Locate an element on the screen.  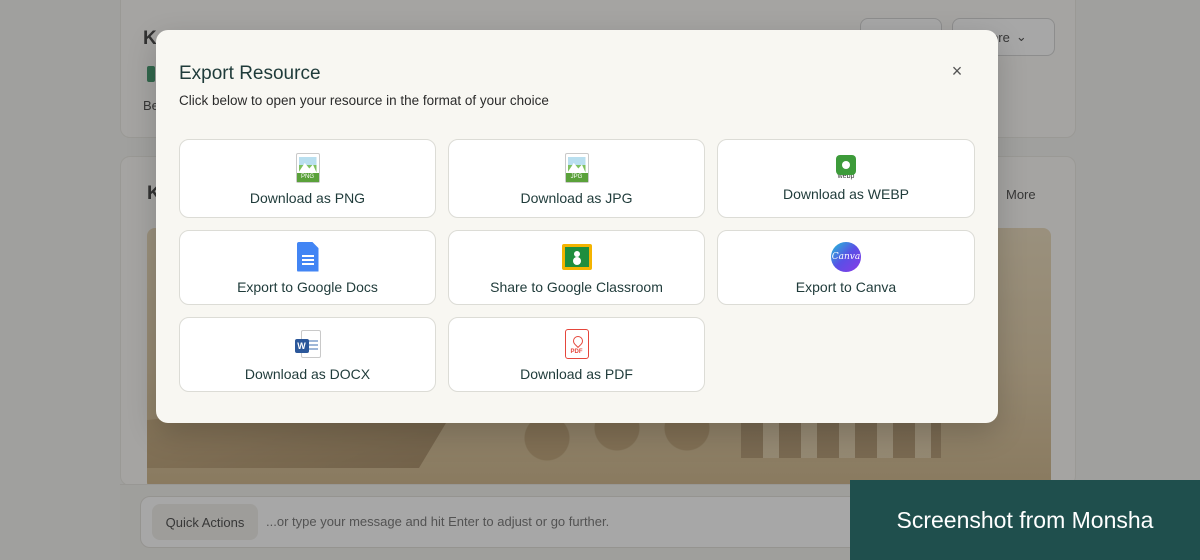
watermark-badge: Screenshot from Monsha is located at coordinates (1025, 520).